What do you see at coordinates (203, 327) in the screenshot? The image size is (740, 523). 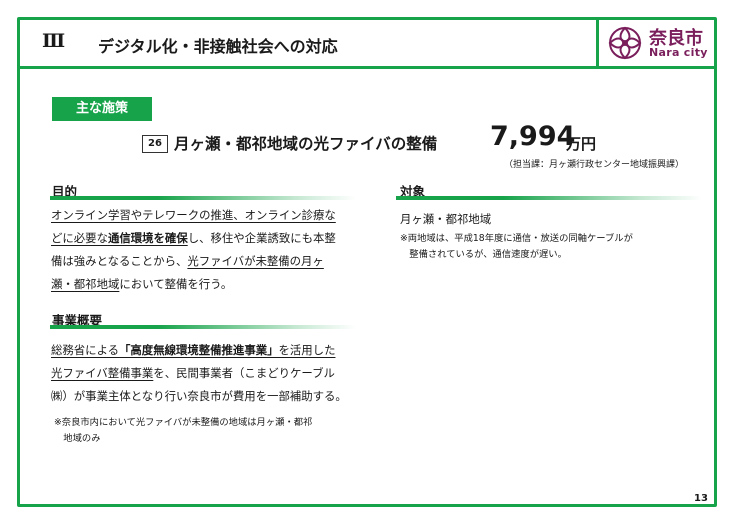 I see `overview-heading-bar` at bounding box center [203, 327].